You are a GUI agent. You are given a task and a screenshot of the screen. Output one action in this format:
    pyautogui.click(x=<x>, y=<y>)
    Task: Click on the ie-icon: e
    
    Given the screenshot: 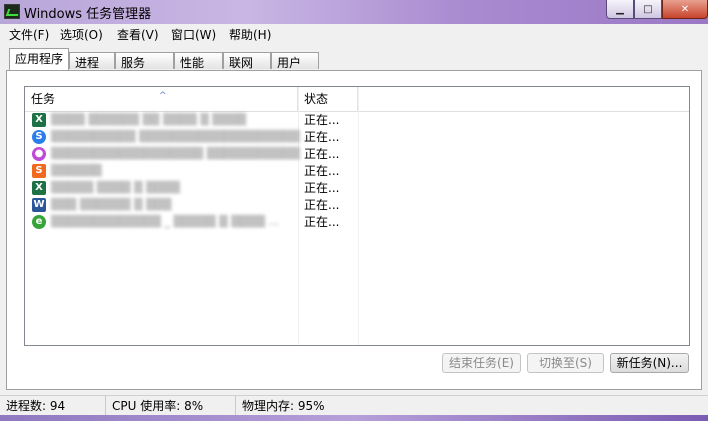 What is the action you would take?
    pyautogui.click(x=39, y=222)
    